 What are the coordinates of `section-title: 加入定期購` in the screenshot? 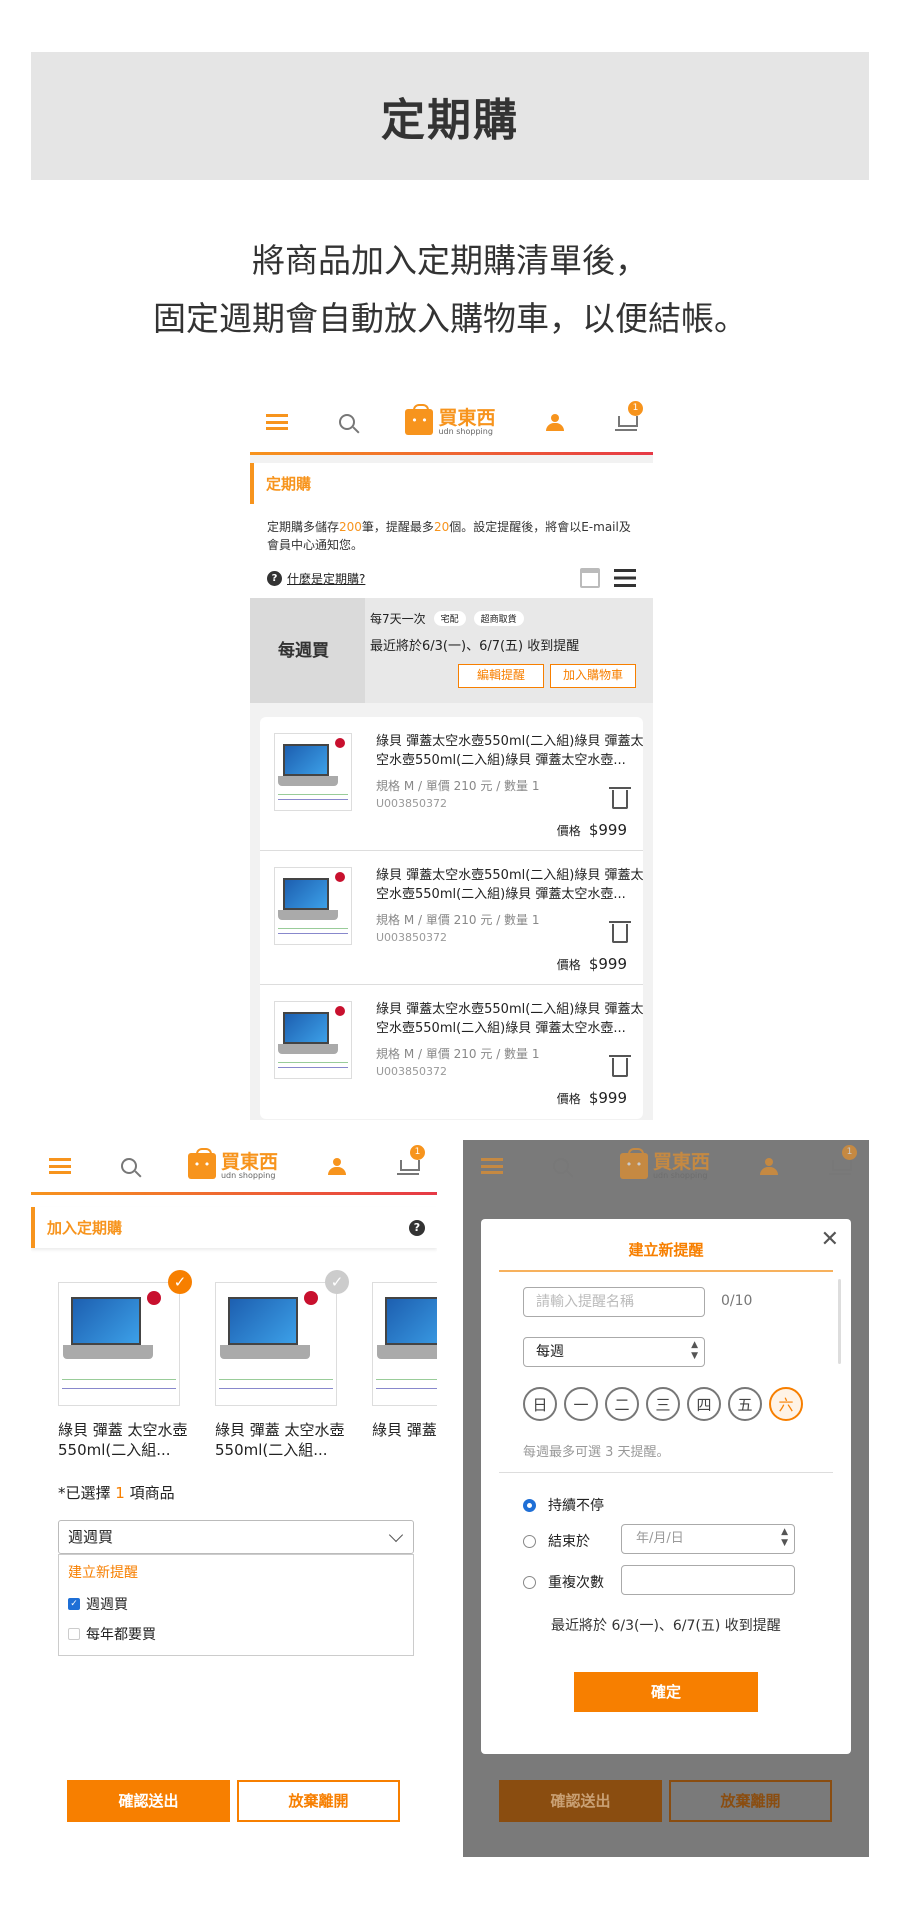 It's located at (85, 1228).